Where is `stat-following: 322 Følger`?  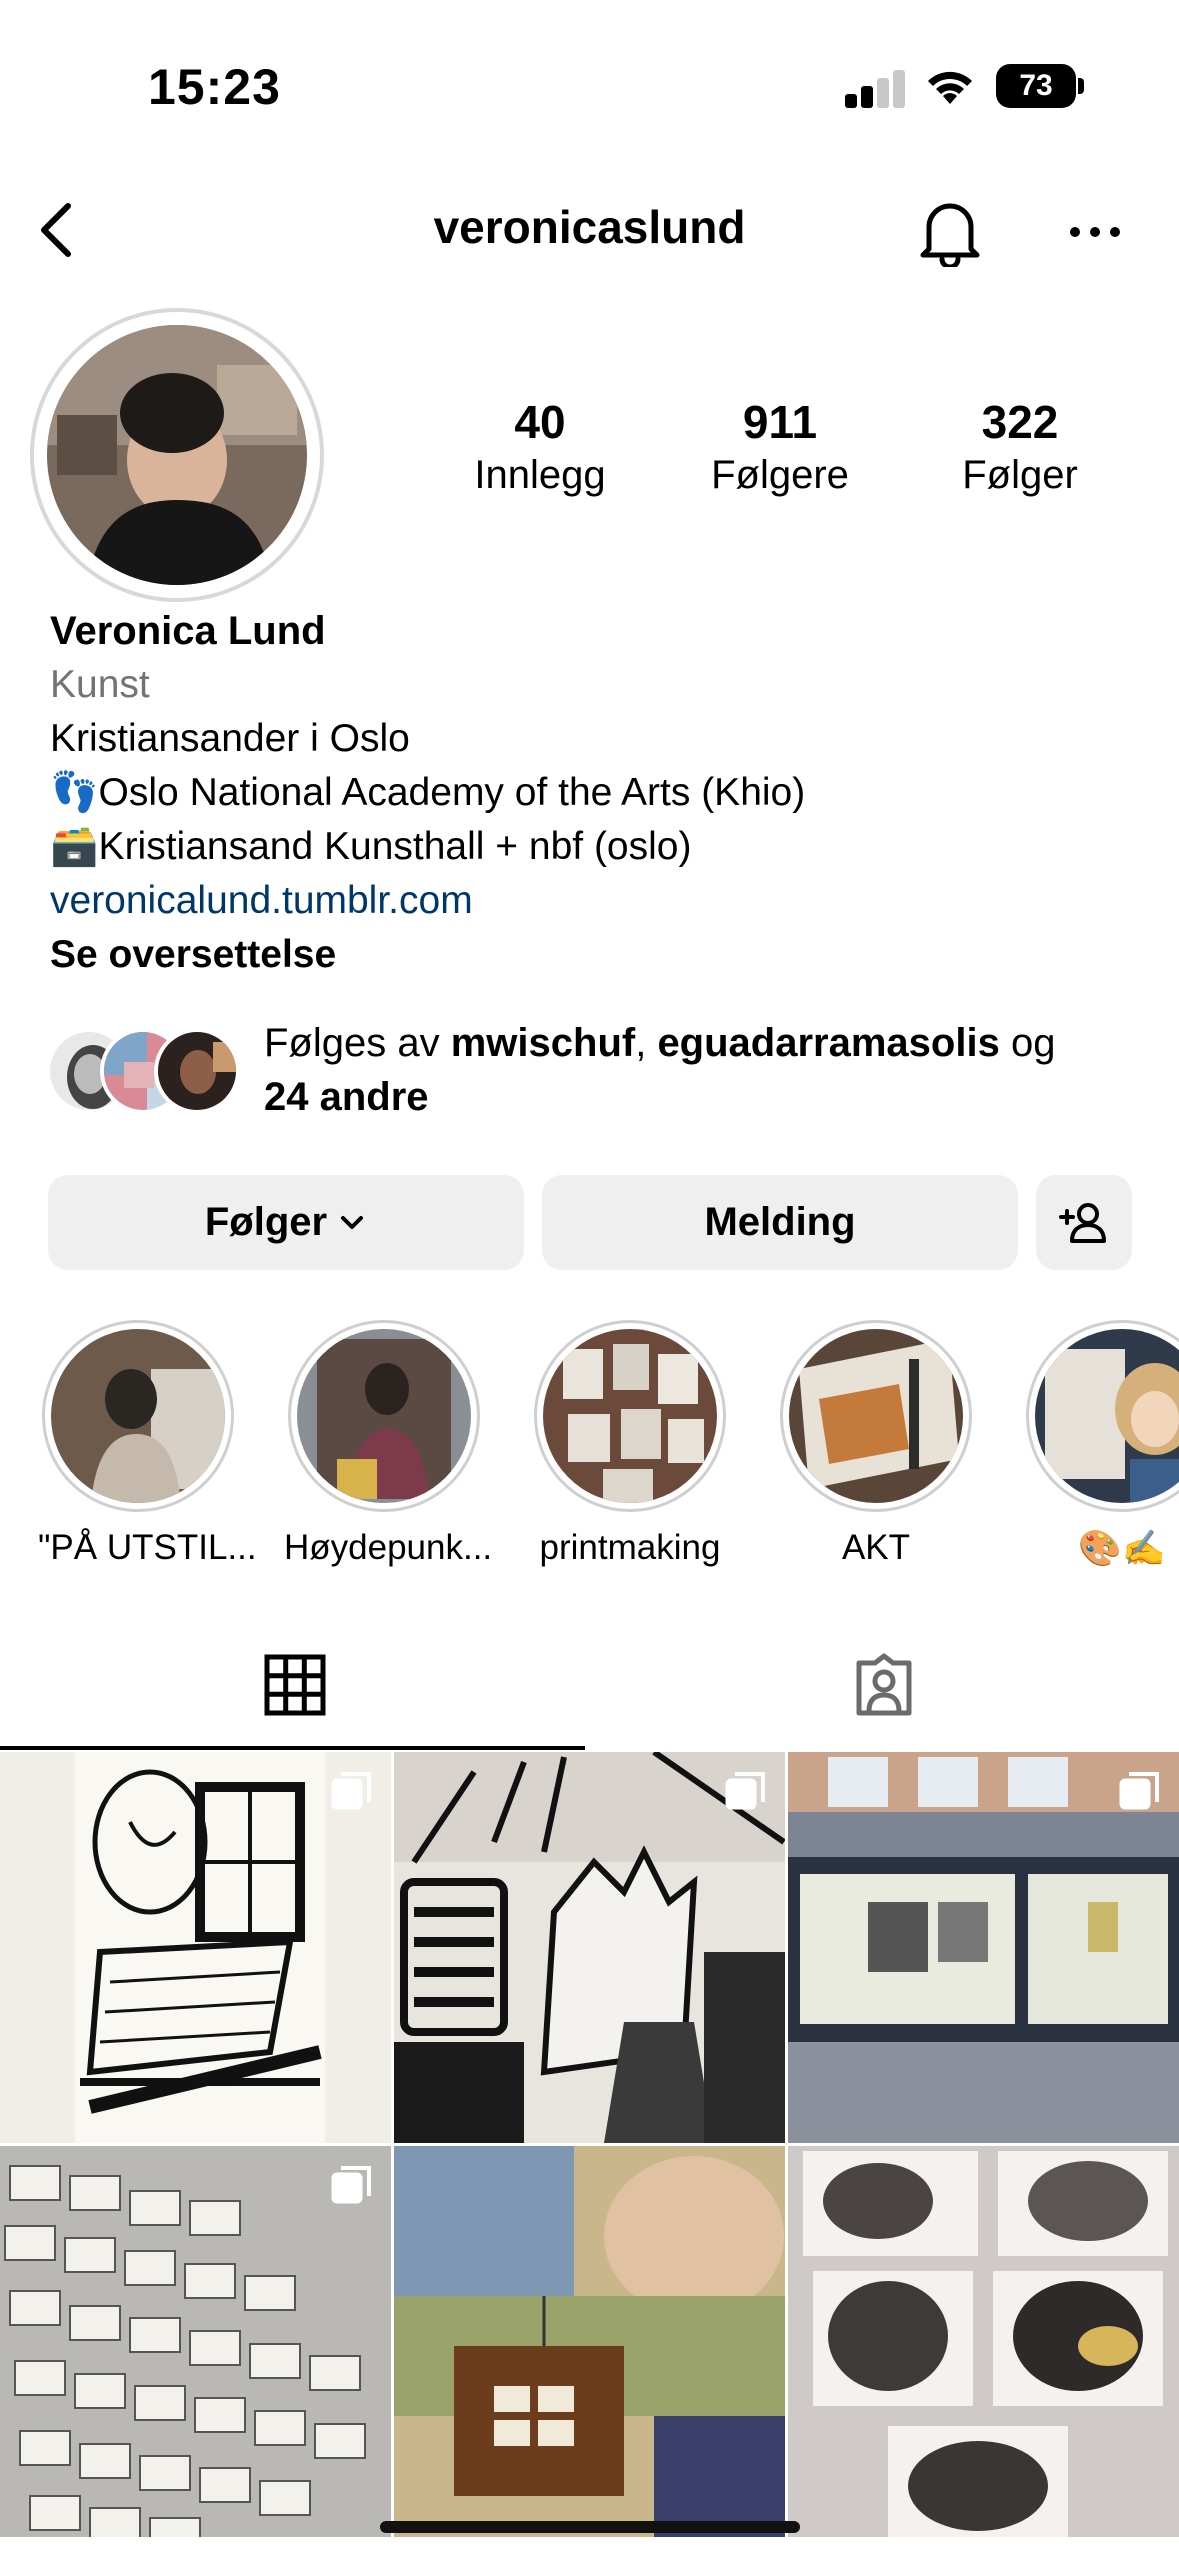
stat-following: 322 Følger is located at coordinates (1020, 446).